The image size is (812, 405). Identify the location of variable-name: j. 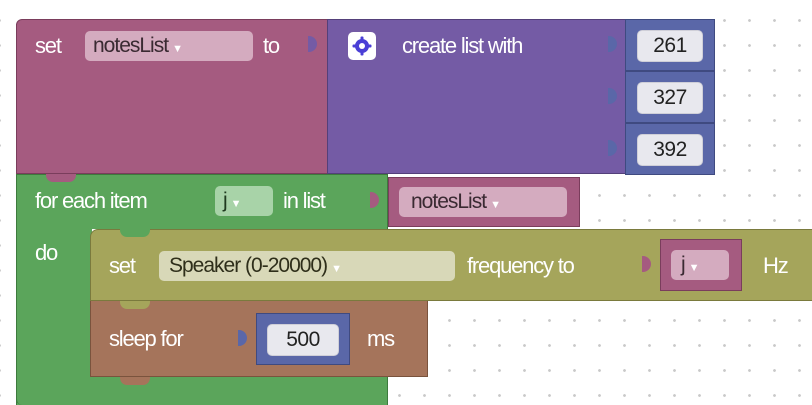
(683, 264).